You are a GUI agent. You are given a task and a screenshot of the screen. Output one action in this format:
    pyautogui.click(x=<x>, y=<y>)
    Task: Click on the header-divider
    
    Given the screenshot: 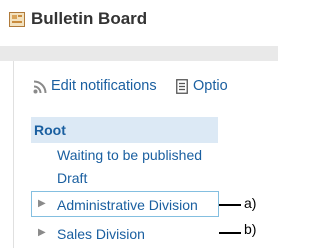 What is the action you would take?
    pyautogui.click(x=139, y=53)
    